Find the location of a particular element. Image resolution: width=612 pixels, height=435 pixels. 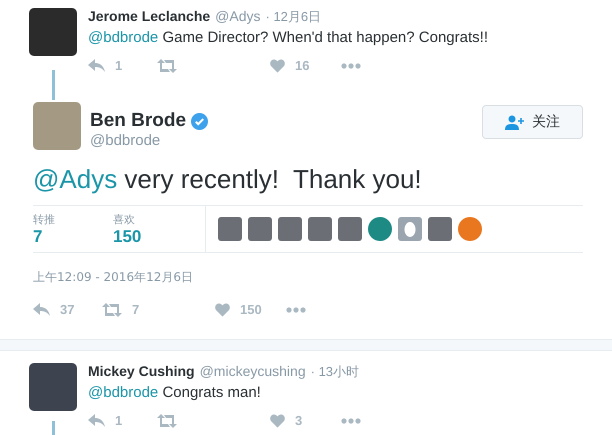

tweet-text: @bdbrode Congrats man! is located at coordinates (175, 392).